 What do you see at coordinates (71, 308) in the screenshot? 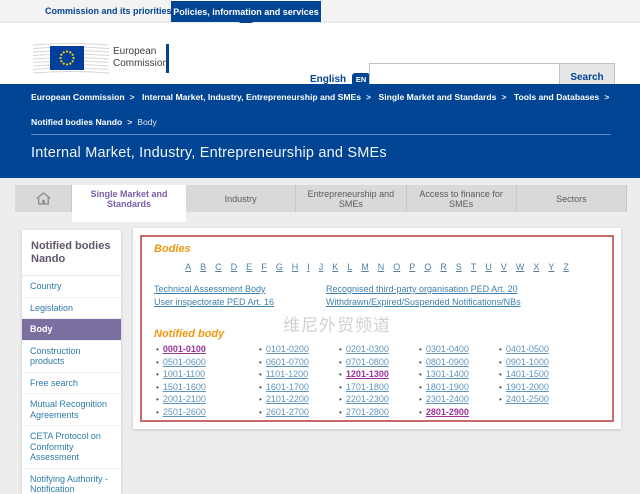
I see `sidebar-item: Legislation` at bounding box center [71, 308].